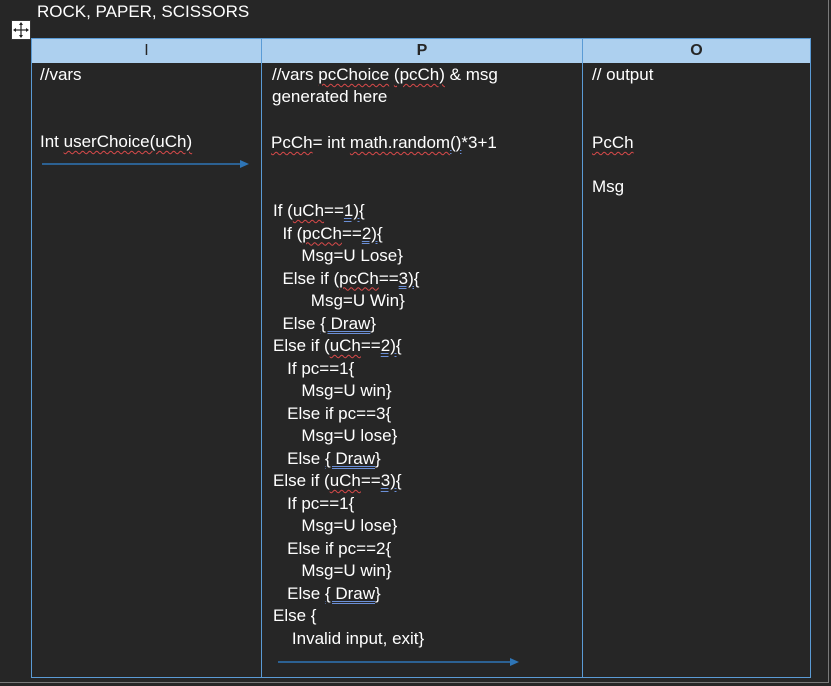  Describe the element at coordinates (696, 50) in the screenshot. I see `header-output: O` at that location.